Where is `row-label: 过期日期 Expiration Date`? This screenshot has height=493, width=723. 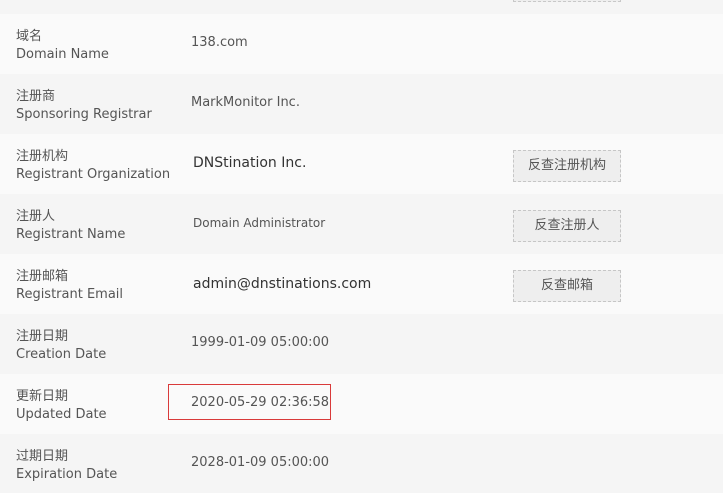
row-label: 过期日期 Expiration Date is located at coordinates (66, 466).